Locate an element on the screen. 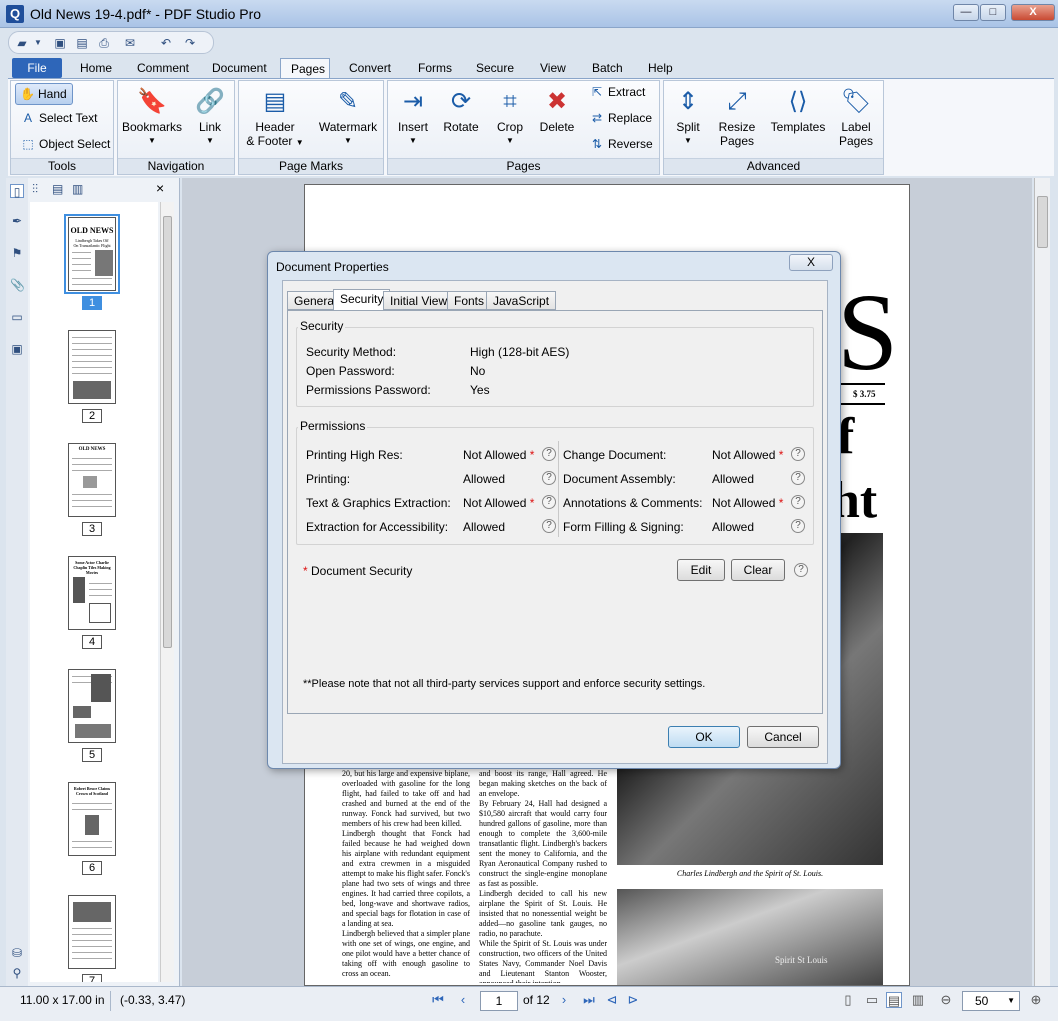  dialog-close-button: X is located at coordinates (811, 262).